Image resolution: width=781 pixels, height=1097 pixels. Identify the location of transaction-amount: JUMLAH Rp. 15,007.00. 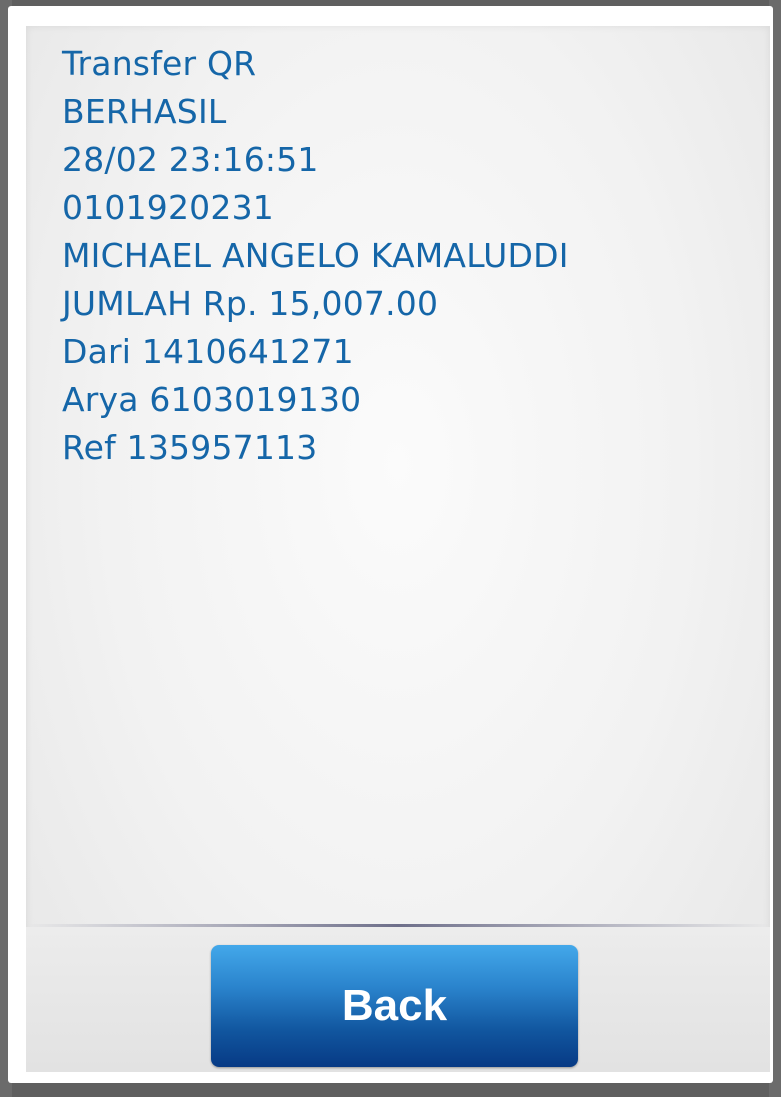
(250, 303).